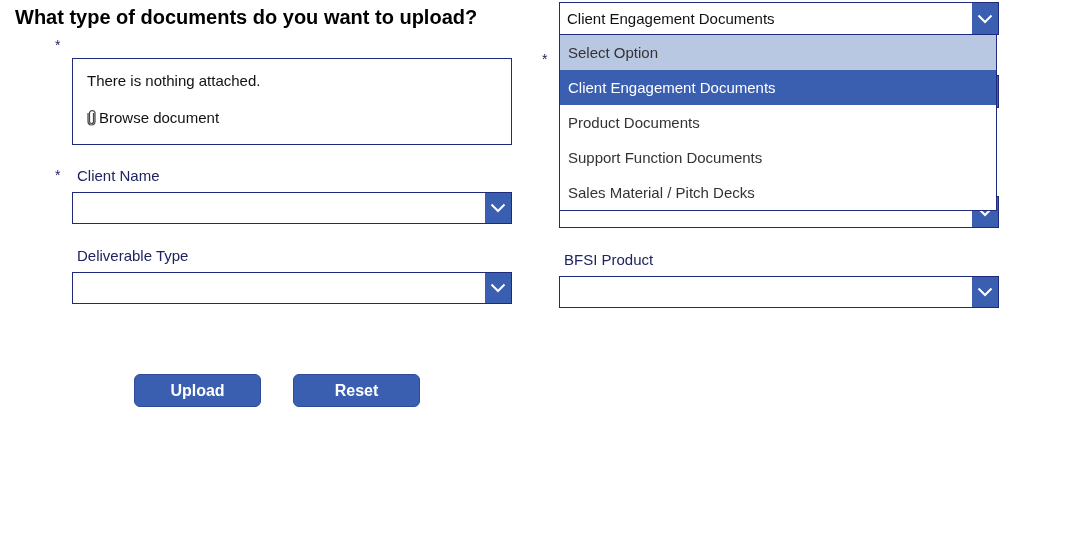  Describe the element at coordinates (778, 52) in the screenshot. I see `dropdown-option: Select Option` at that location.